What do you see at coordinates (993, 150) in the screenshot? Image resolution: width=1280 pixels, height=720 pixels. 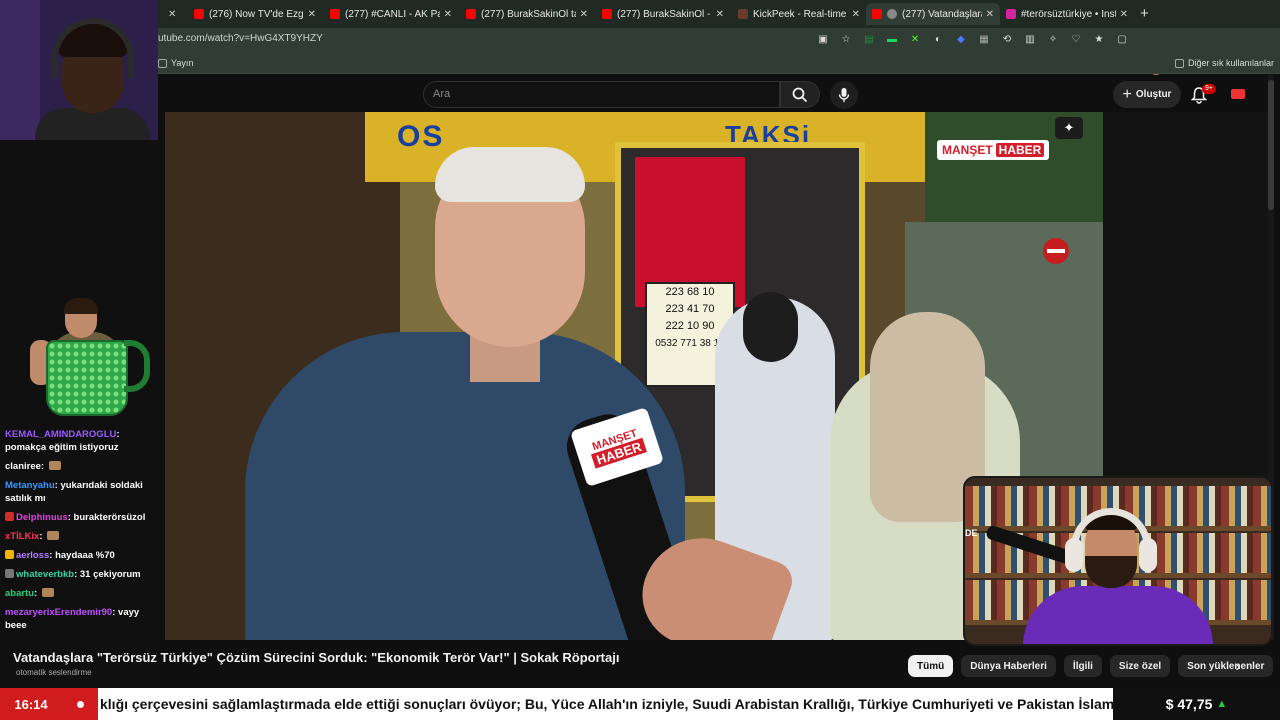 I see `channel-watermark-logo: MANŞET HABER` at bounding box center [993, 150].